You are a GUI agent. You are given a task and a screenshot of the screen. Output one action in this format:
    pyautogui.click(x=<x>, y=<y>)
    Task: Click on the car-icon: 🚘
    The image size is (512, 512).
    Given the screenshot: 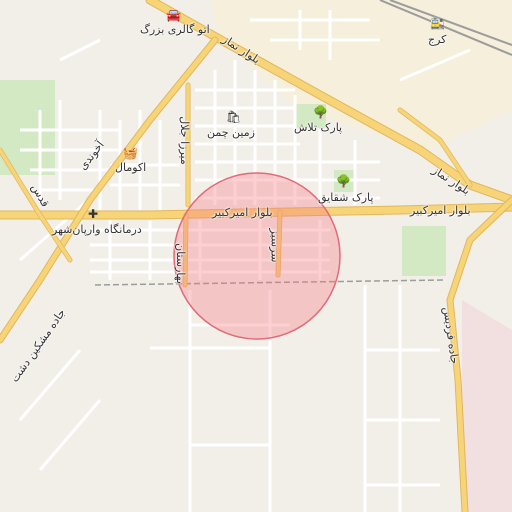 What is the action you would take?
    pyautogui.click(x=173, y=15)
    